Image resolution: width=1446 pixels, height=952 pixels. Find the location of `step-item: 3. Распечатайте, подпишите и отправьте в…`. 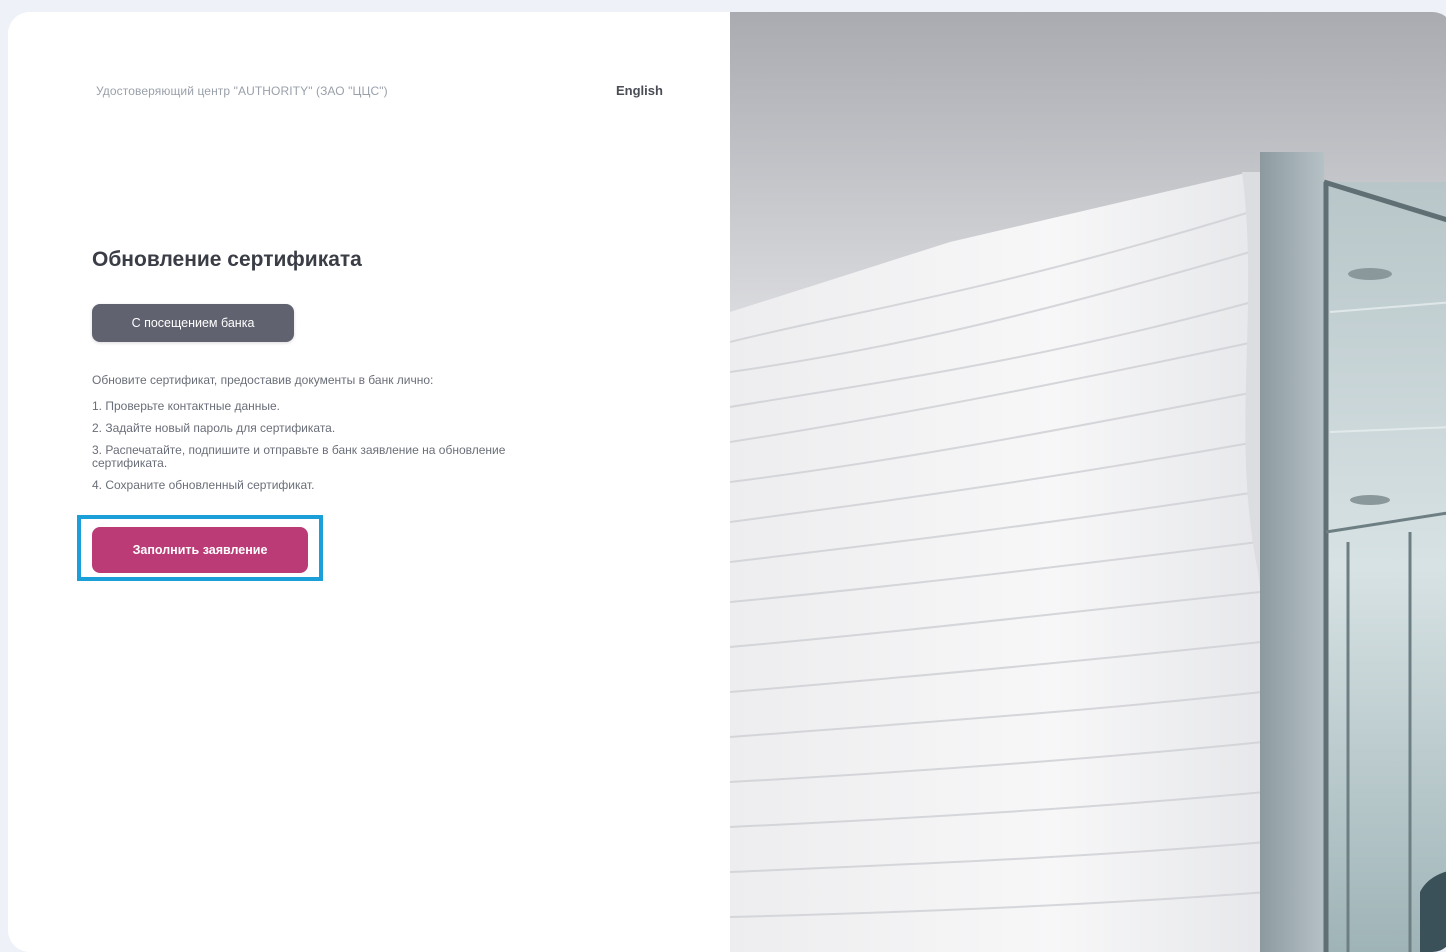

step-item: 3. Распечатайте, подпишите и отправьте в… is located at coordinates (299, 456).